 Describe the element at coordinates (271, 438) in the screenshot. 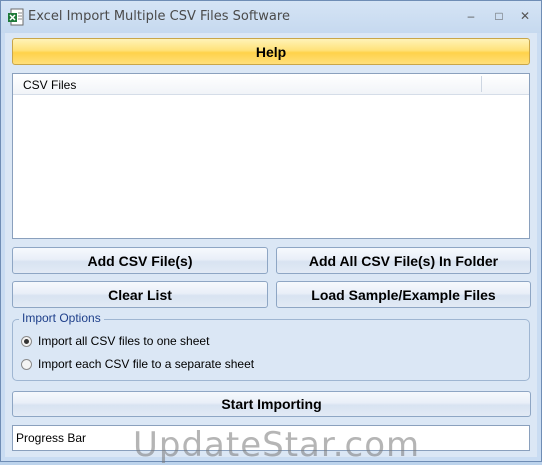

I see `progress-bar: Progress Bar` at that location.